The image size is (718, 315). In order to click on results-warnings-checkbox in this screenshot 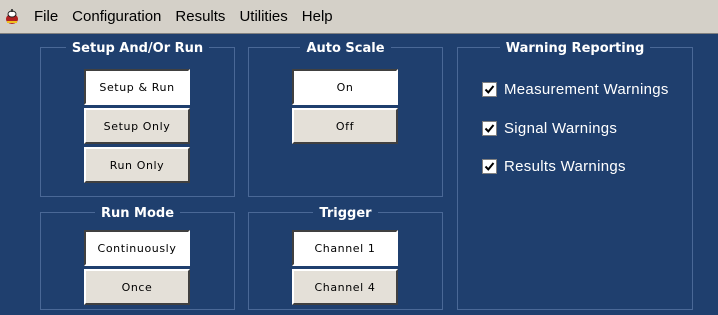, I will do `click(489, 166)`.